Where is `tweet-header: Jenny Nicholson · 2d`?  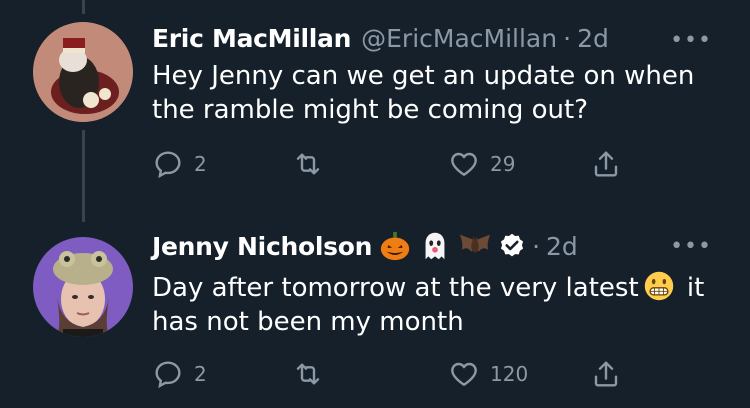
tweet-header: Jenny Nicholson · 2d is located at coordinates (365, 246).